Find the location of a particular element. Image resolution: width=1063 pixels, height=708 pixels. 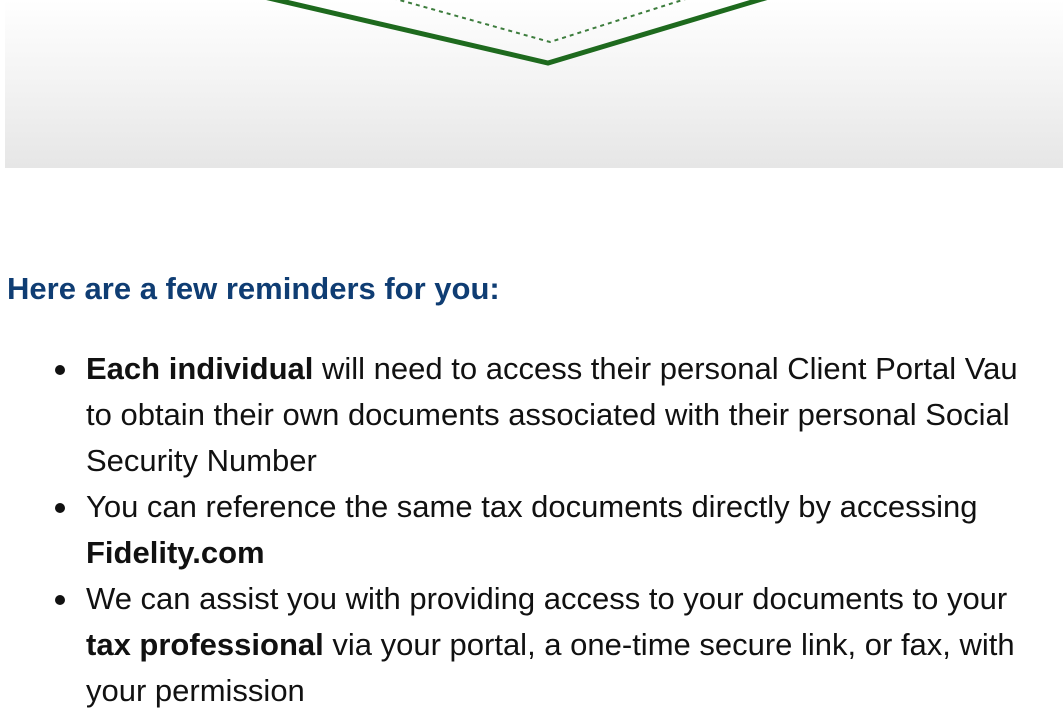

reminder-text: Security Number is located at coordinates (201, 460).